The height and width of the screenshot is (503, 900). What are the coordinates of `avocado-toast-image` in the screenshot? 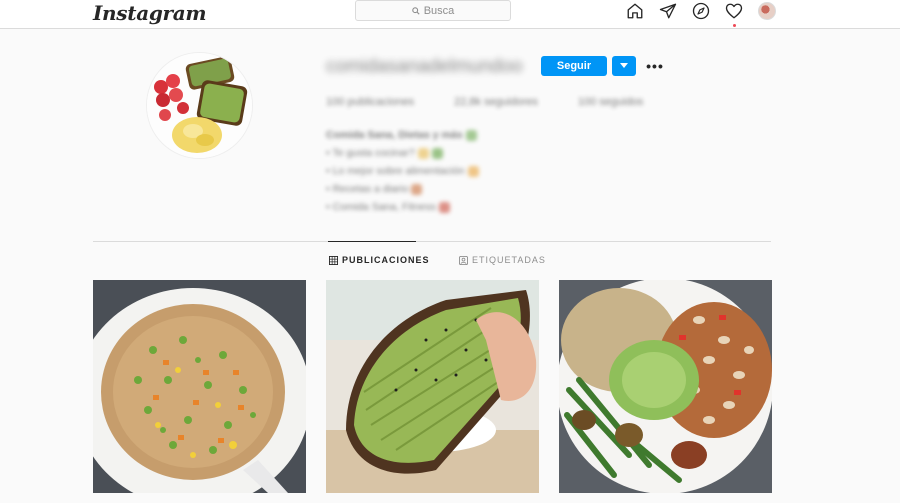 It's located at (432, 386).